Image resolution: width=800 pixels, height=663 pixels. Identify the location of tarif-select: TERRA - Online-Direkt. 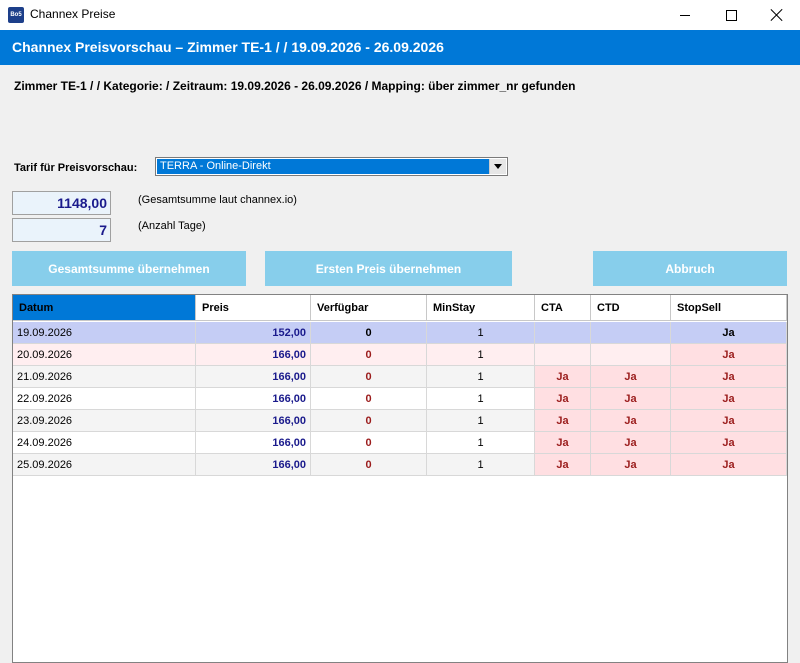
(331, 166).